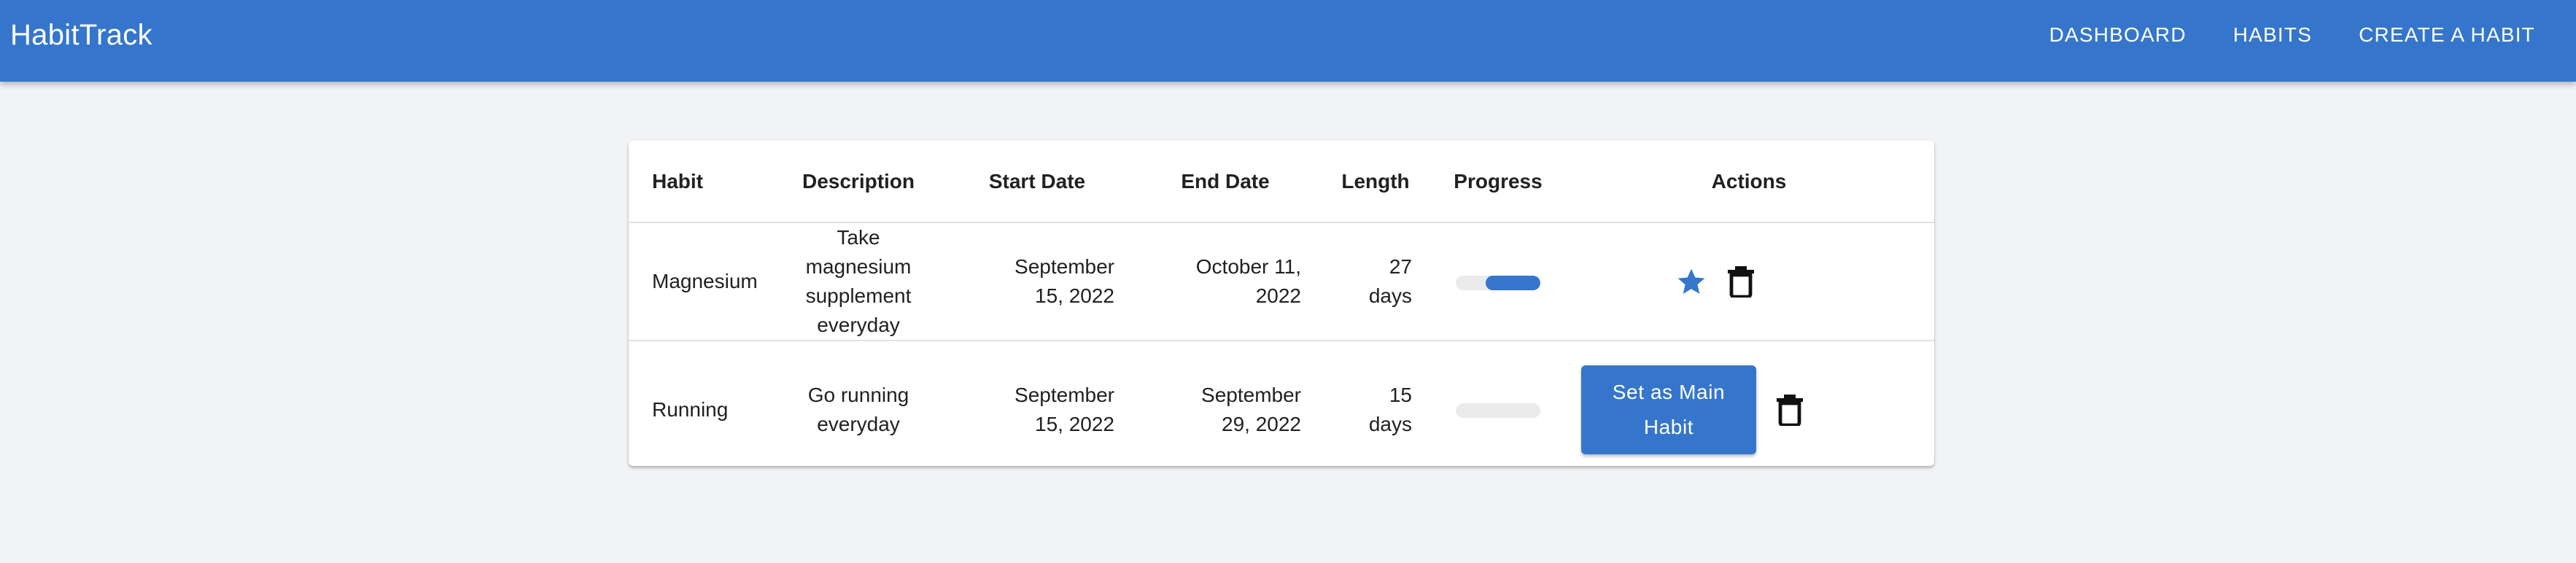  Describe the element at coordinates (858, 409) in the screenshot. I see `habit-description: Go running everyday` at that location.